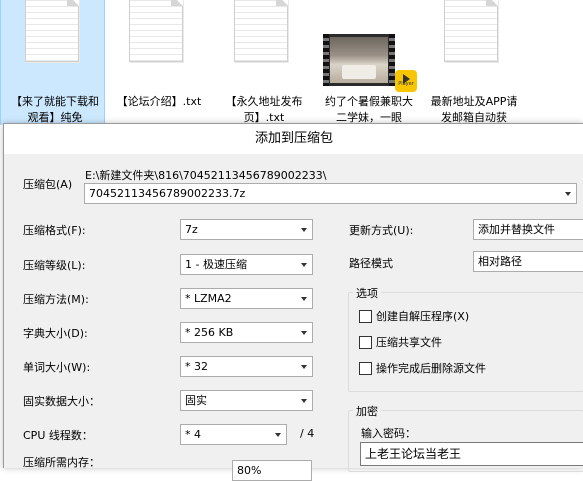  What do you see at coordinates (367, 293) in the screenshot?
I see `options-title: 选项` at bounding box center [367, 293].